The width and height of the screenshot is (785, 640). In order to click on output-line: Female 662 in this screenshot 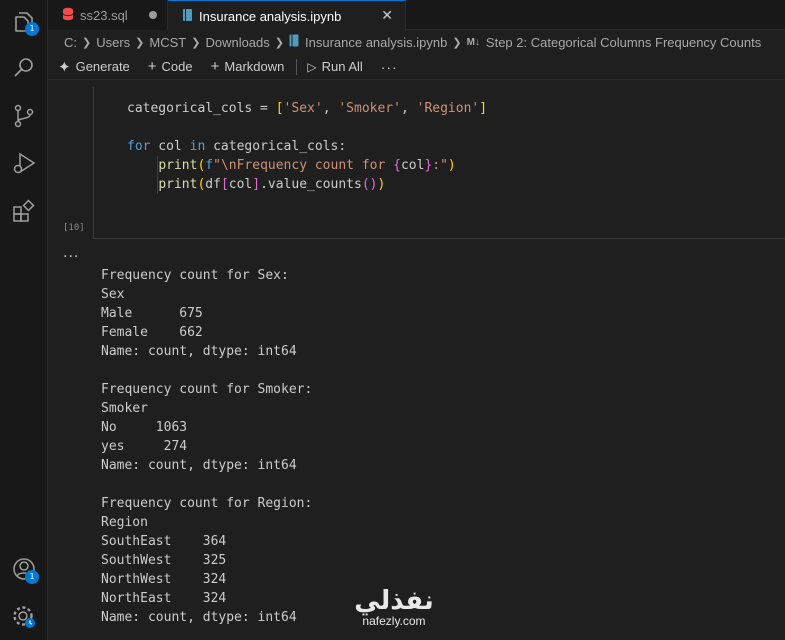, I will do `click(152, 332)`.